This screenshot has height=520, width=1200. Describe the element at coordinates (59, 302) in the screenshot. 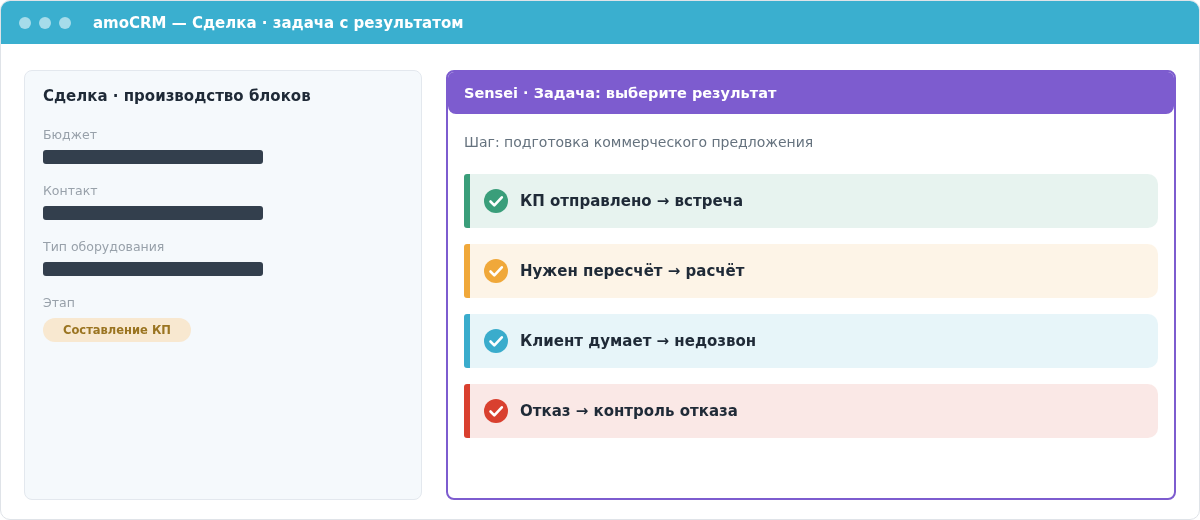

I see `field-label: Этап` at that location.